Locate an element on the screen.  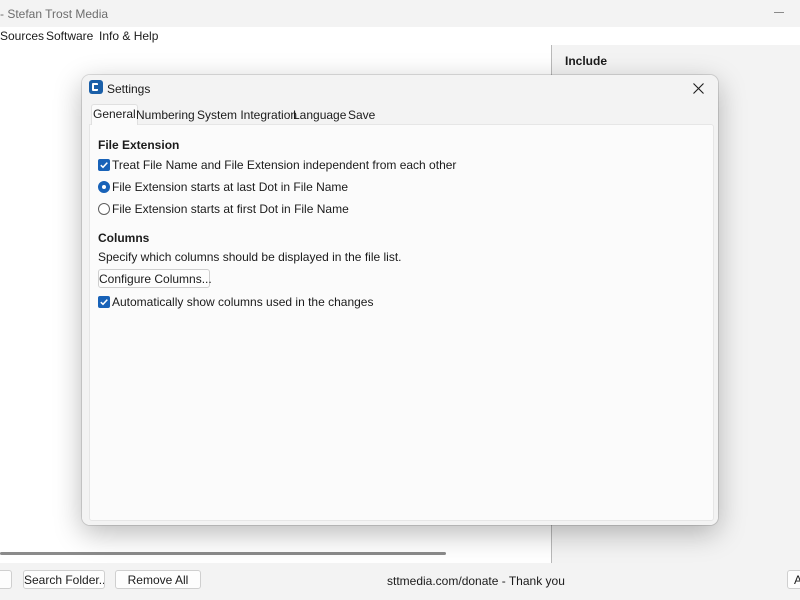
close-icon is located at coordinates (698, 88).